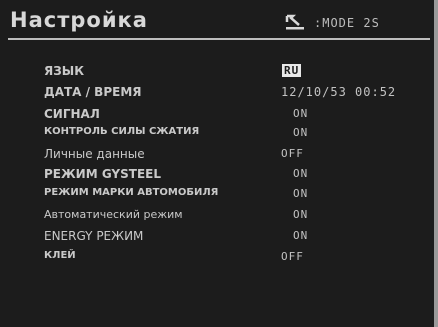 The image size is (438, 327). What do you see at coordinates (60, 255) in the screenshot?
I see `setting-label: КЛЕЙ` at bounding box center [60, 255].